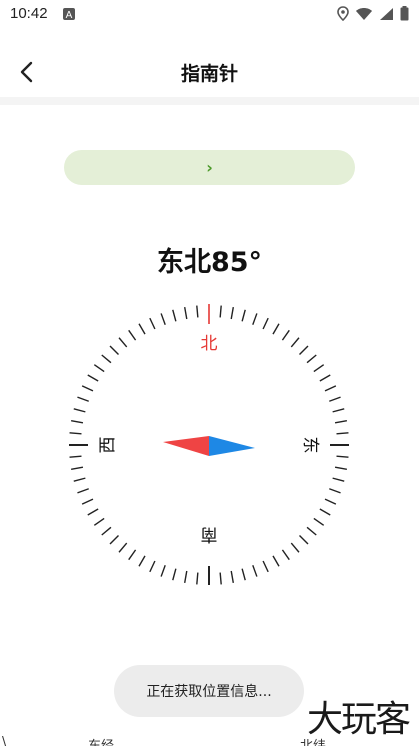  Describe the element at coordinates (364, 13) in the screenshot. I see `wifi-icon` at that location.